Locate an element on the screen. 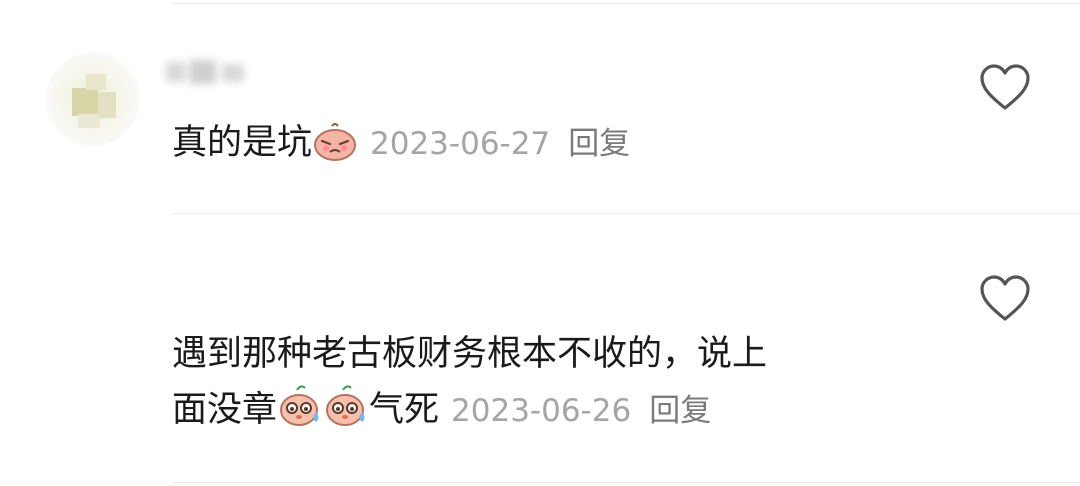 The height and width of the screenshot is (486, 1080). comment-body: 真的是坑 is located at coordinates (242, 143).